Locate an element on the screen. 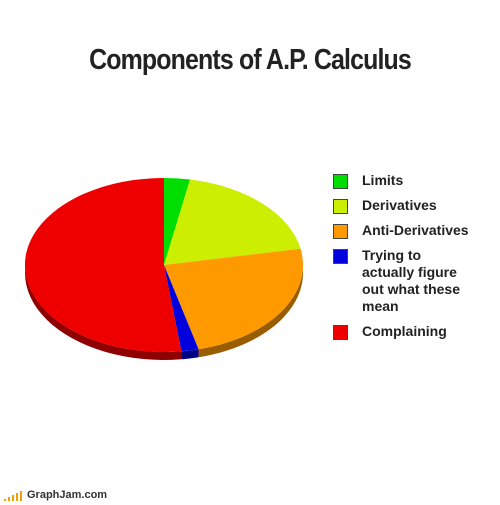 The height and width of the screenshot is (505, 500). legend-item-complaining: Complaining is located at coordinates (413, 331).